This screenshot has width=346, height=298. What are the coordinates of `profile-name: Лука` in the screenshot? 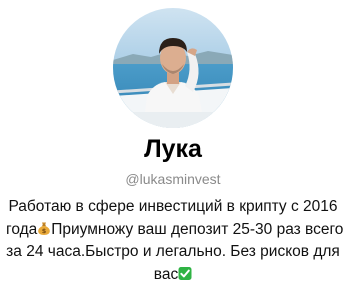 It's located at (173, 149).